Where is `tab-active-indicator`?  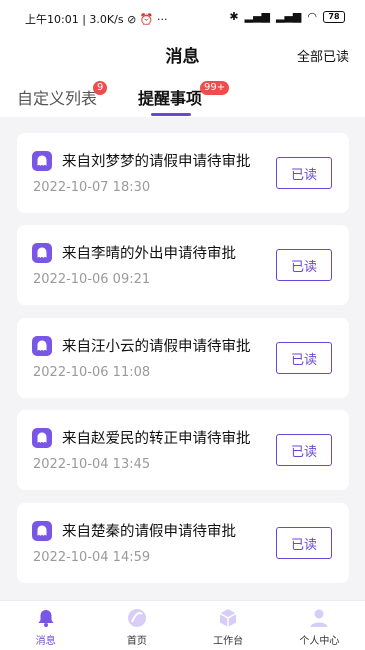
tab-active-indicator is located at coordinates (171, 114).